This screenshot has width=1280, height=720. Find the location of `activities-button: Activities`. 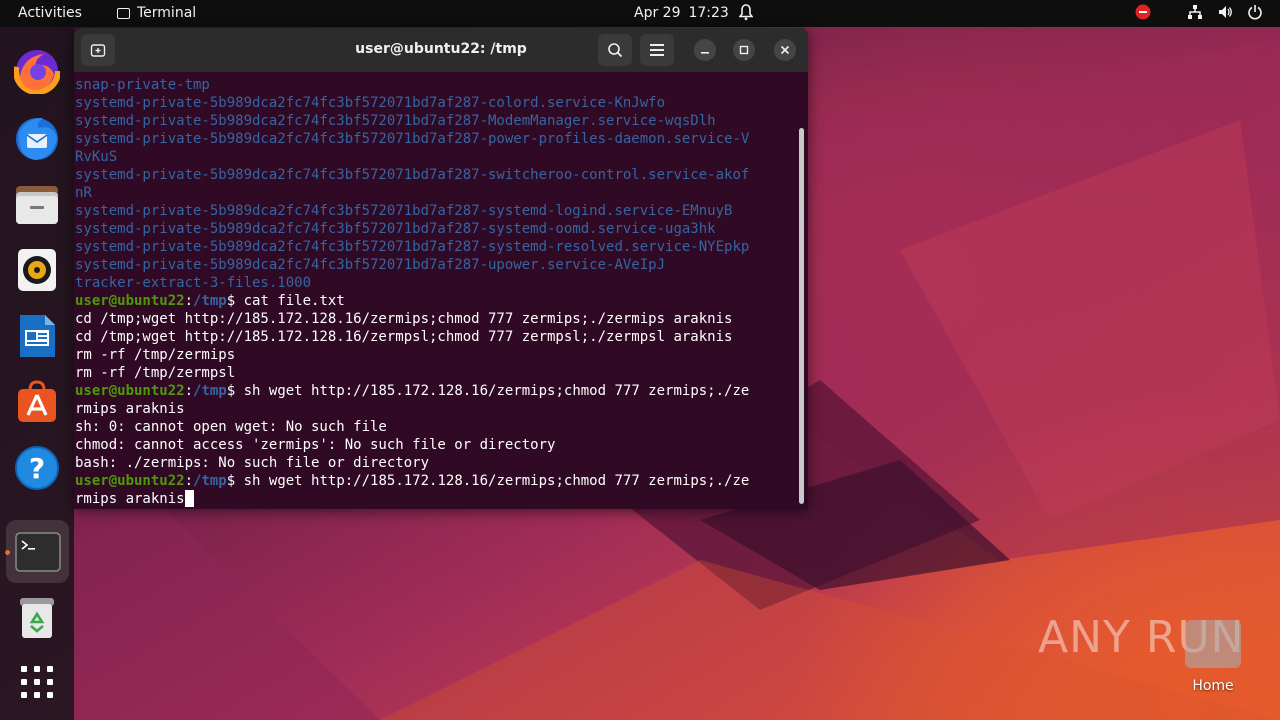

activities-button: Activities is located at coordinates (50, 13).